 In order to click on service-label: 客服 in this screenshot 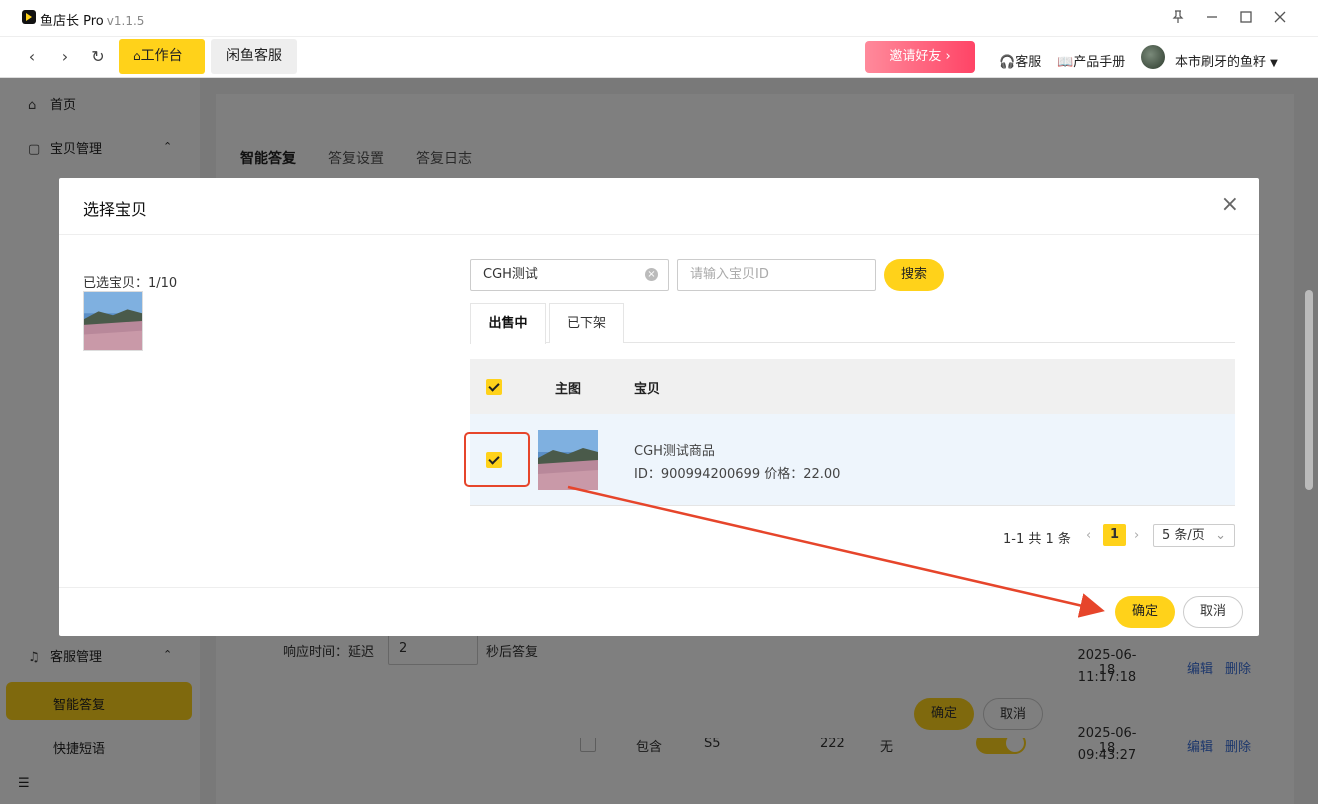, I will do `click(1028, 62)`.